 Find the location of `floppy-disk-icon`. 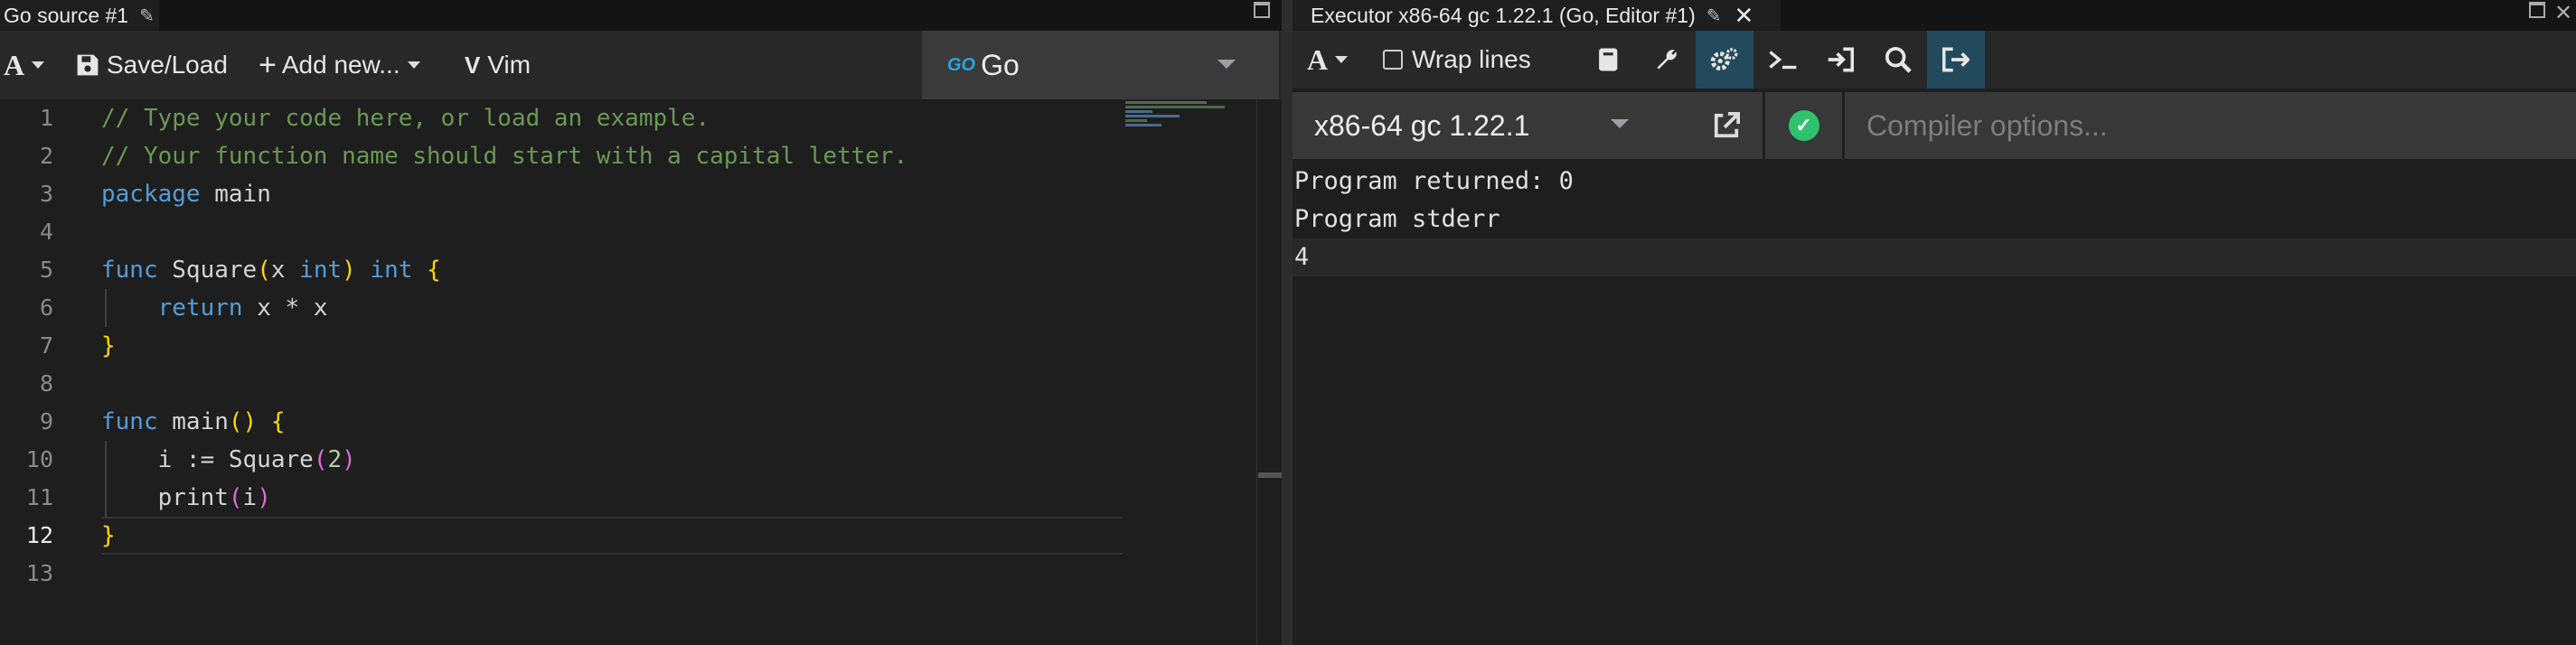

floppy-disk-icon is located at coordinates (88, 65).